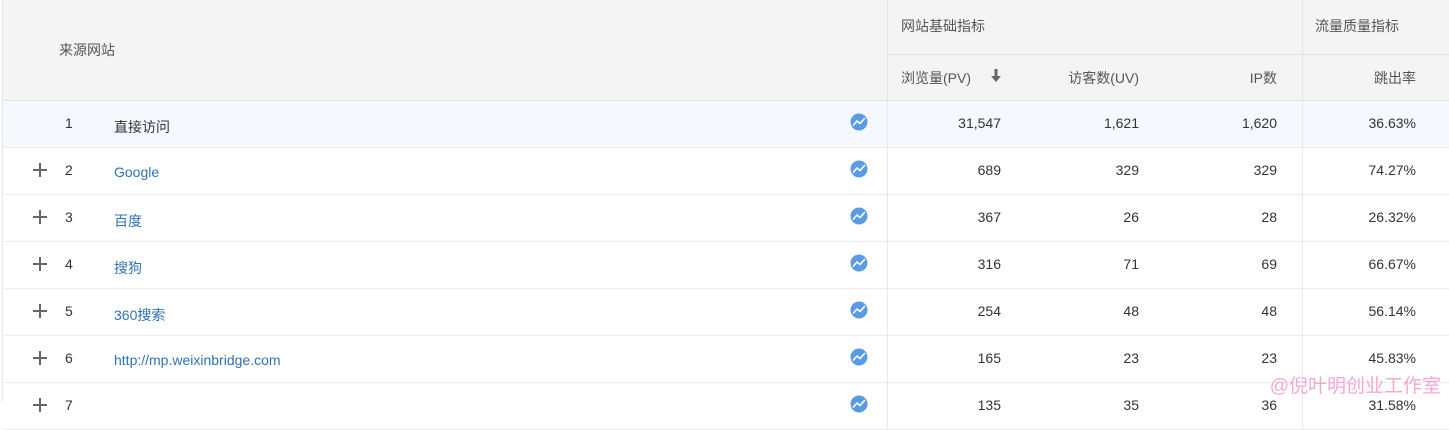  What do you see at coordinates (69, 358) in the screenshot?
I see `row-index: 6` at bounding box center [69, 358].